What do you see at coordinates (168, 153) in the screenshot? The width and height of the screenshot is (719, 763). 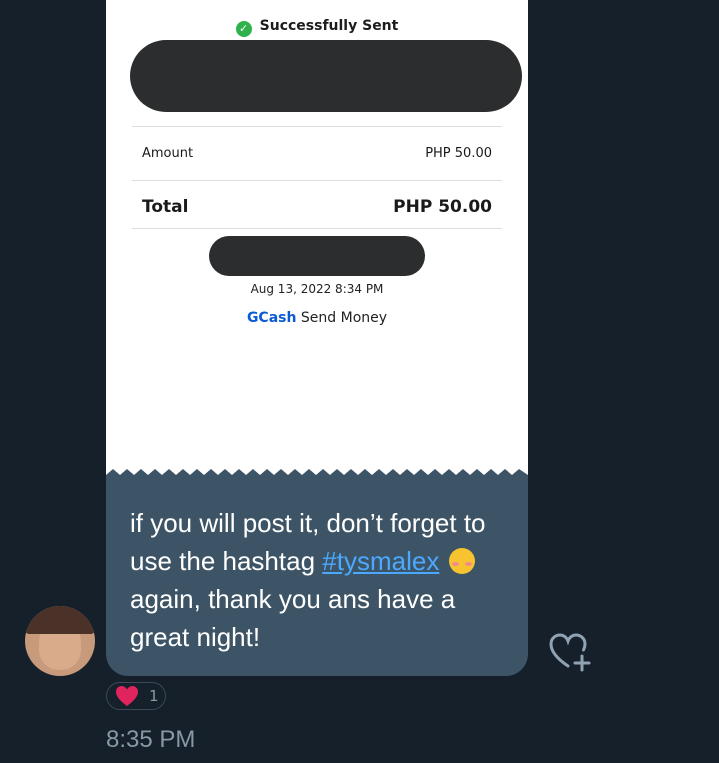 I see `amount-label: Amount` at bounding box center [168, 153].